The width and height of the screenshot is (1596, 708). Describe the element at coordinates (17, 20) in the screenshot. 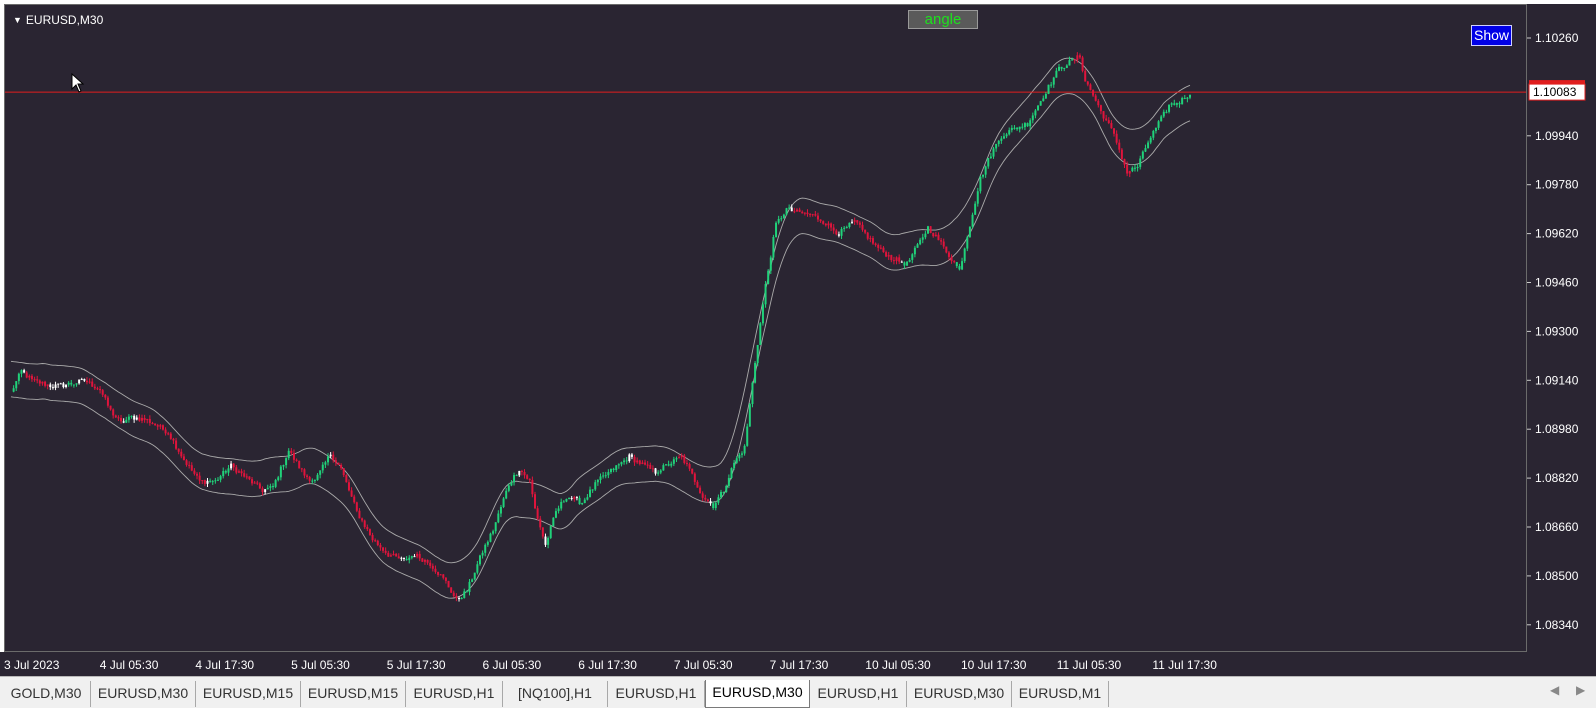

I see `dropdown-triangle-icon: ▼` at that location.